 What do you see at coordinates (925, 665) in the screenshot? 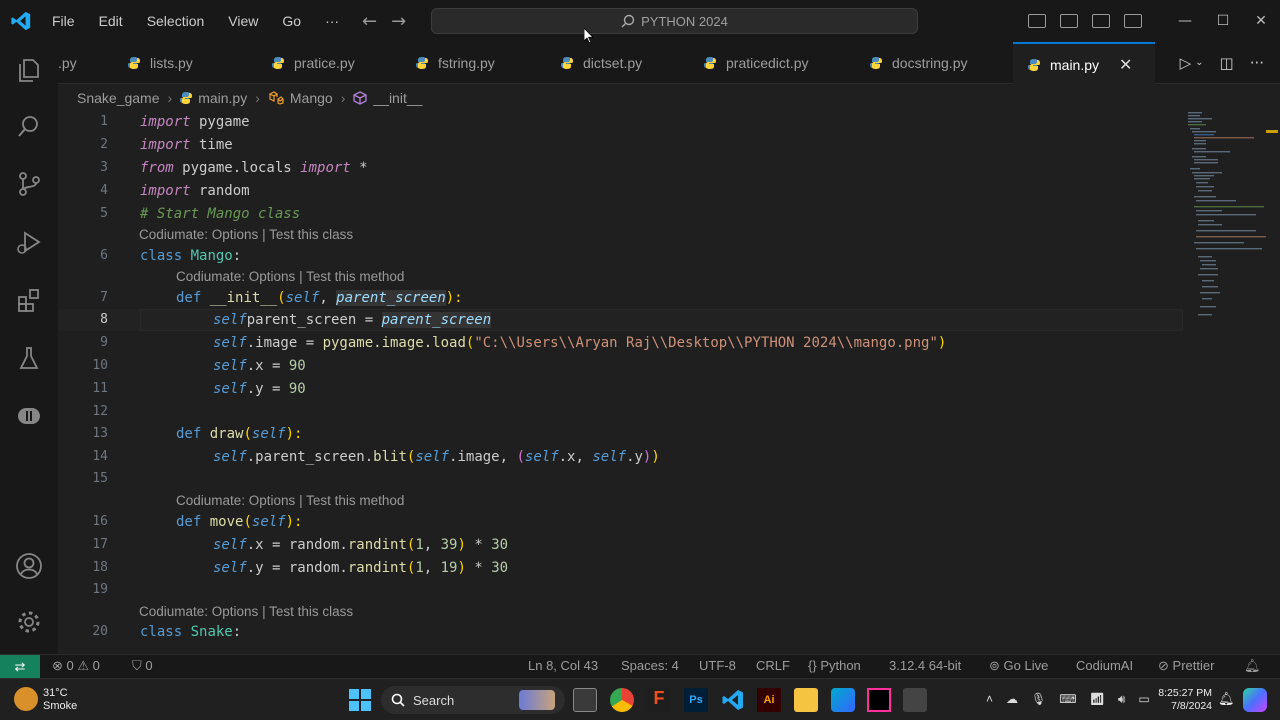
I see `python-interpreter: 3.12.4 64-bit` at bounding box center [925, 665].